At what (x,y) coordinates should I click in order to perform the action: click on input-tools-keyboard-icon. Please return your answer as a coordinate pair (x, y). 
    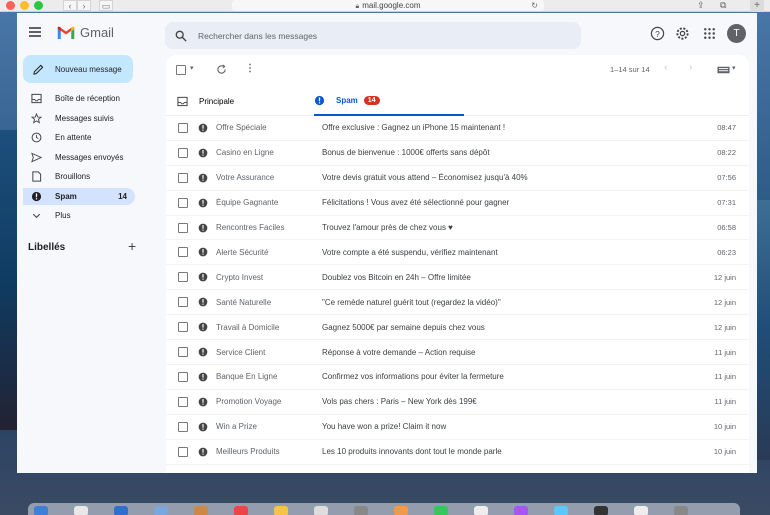
    Looking at the image, I should click on (723, 70).